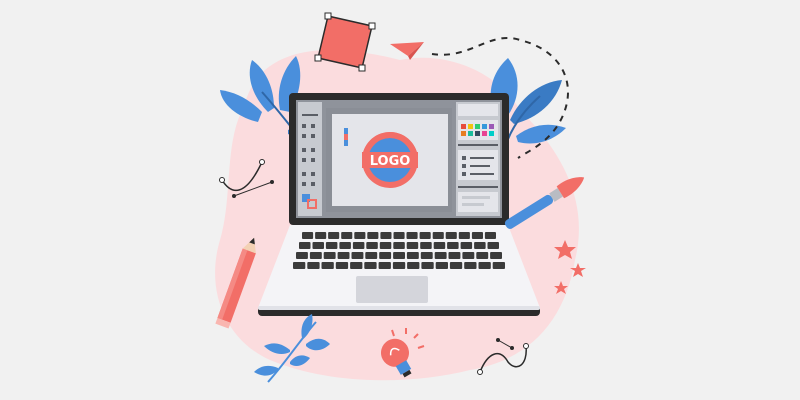  I want to click on trackpad, so click(392, 289).